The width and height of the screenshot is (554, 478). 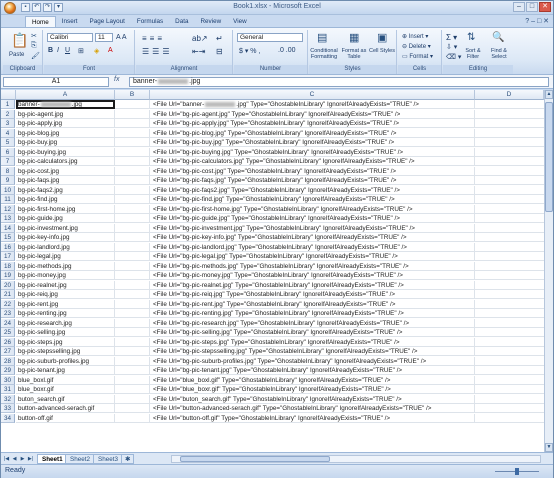 I want to click on row-header: 14, so click(x=8, y=228).